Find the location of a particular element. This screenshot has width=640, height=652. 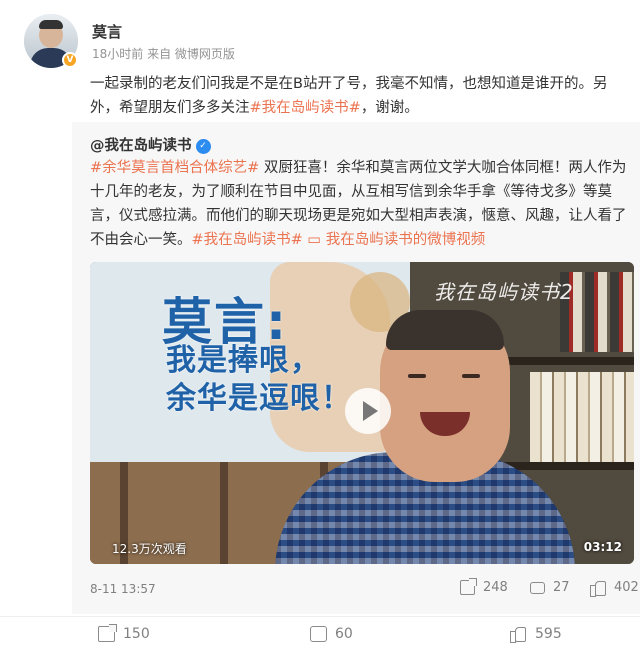

play-button-icon is located at coordinates (368, 411).